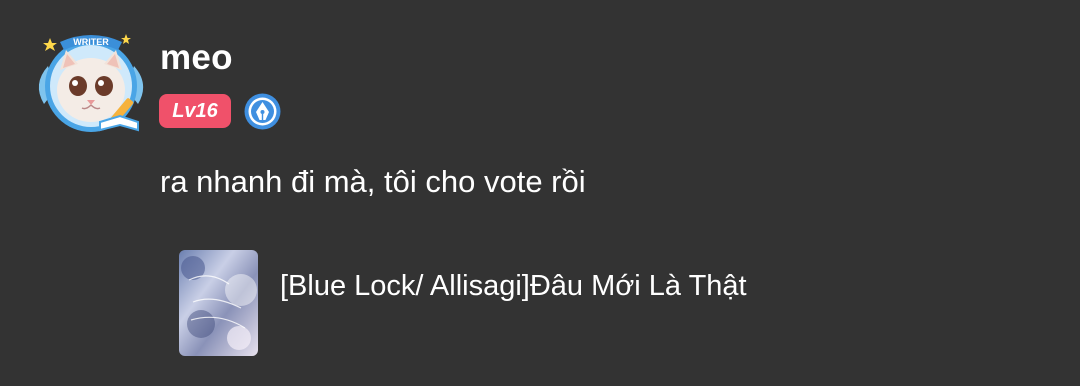 The height and width of the screenshot is (386, 1080). I want to click on writer-badge, so click(262, 111).